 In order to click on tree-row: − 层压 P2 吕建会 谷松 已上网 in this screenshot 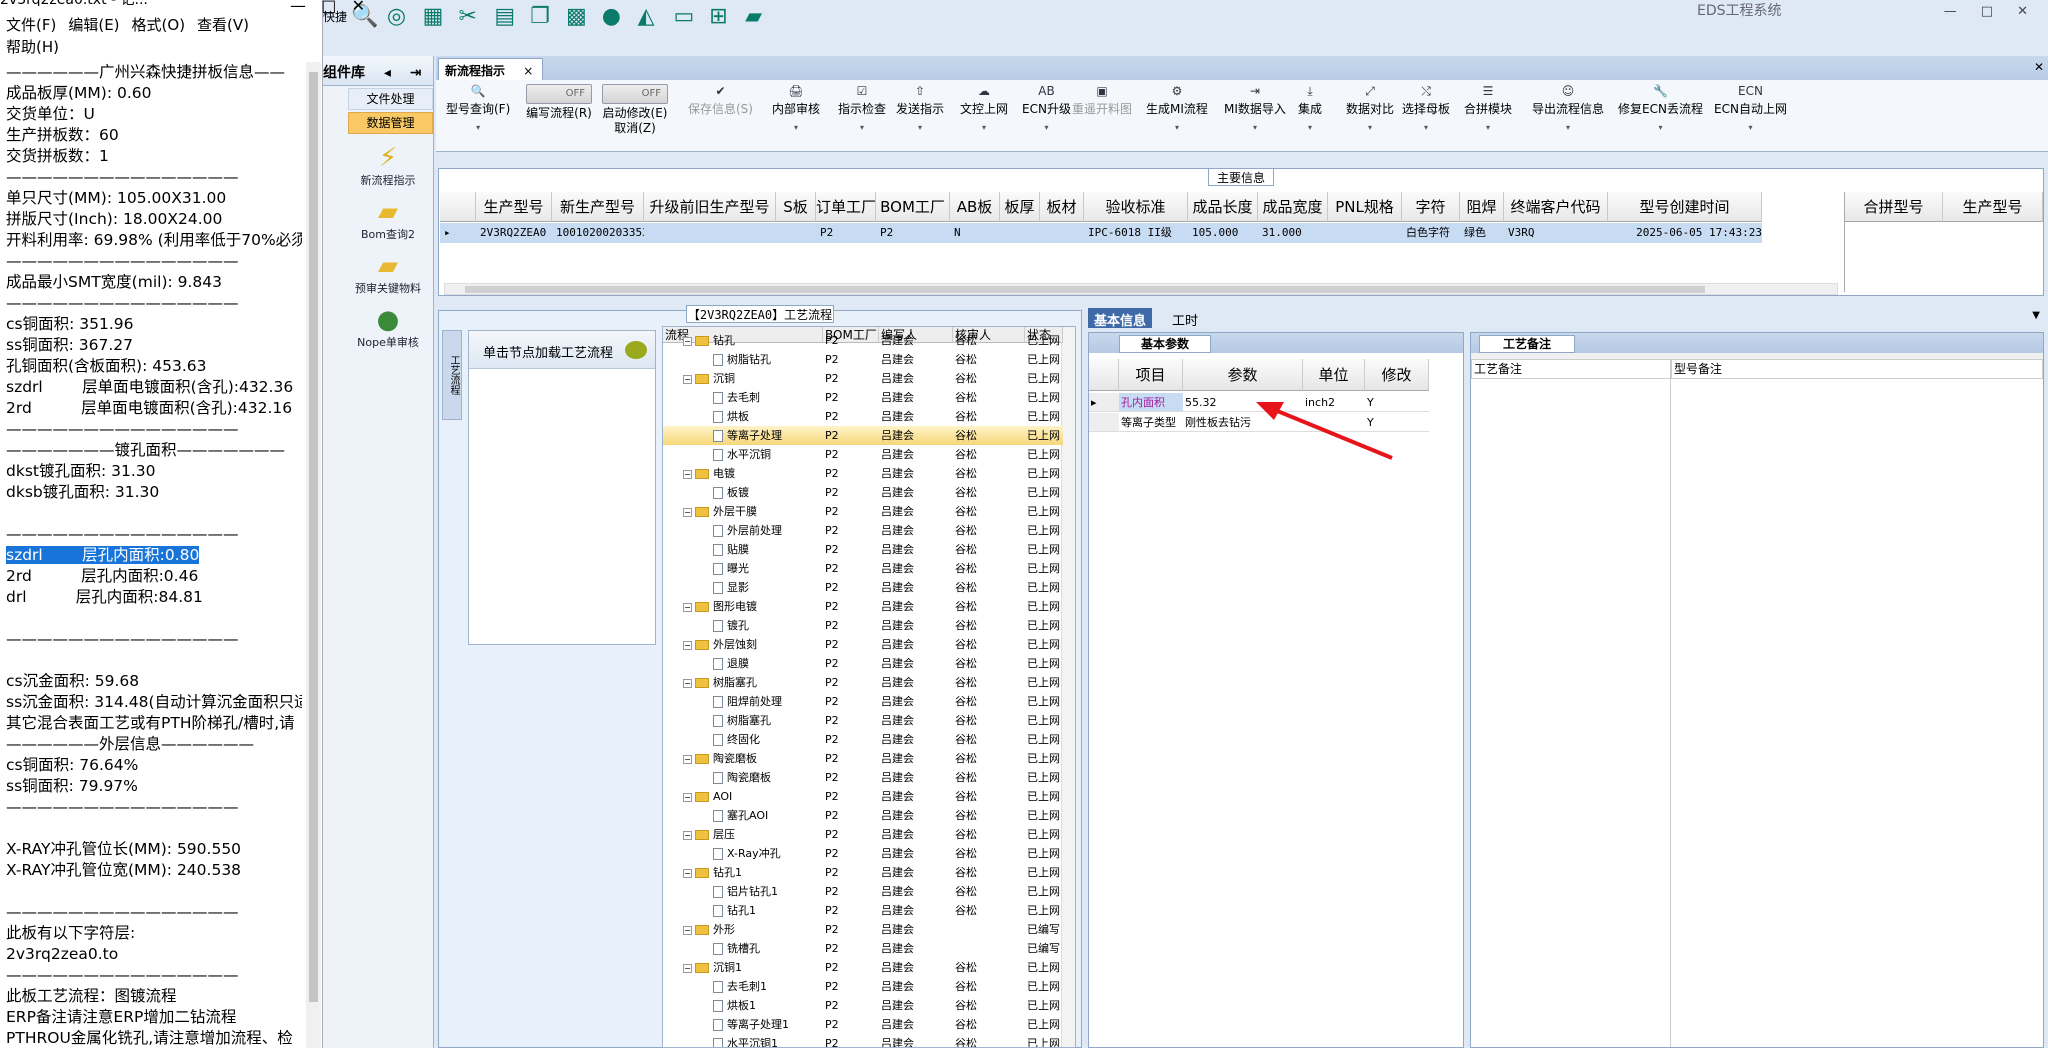, I will do `click(863, 834)`.